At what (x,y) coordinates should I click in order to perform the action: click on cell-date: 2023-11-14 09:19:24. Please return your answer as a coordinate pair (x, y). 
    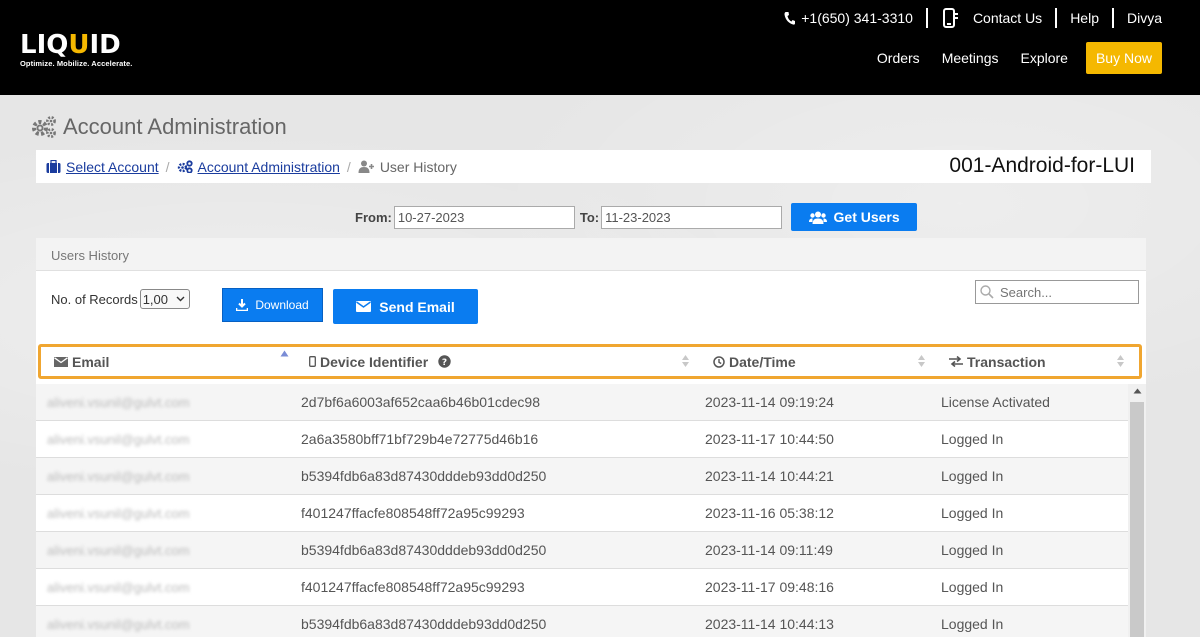
    Looking at the image, I should click on (769, 402).